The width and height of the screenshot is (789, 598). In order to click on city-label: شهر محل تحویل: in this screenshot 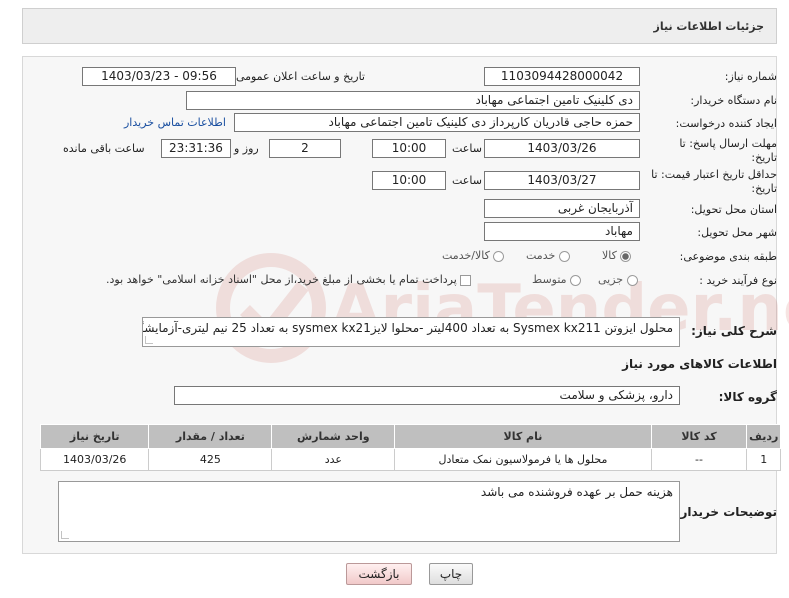, I will do `click(737, 232)`.